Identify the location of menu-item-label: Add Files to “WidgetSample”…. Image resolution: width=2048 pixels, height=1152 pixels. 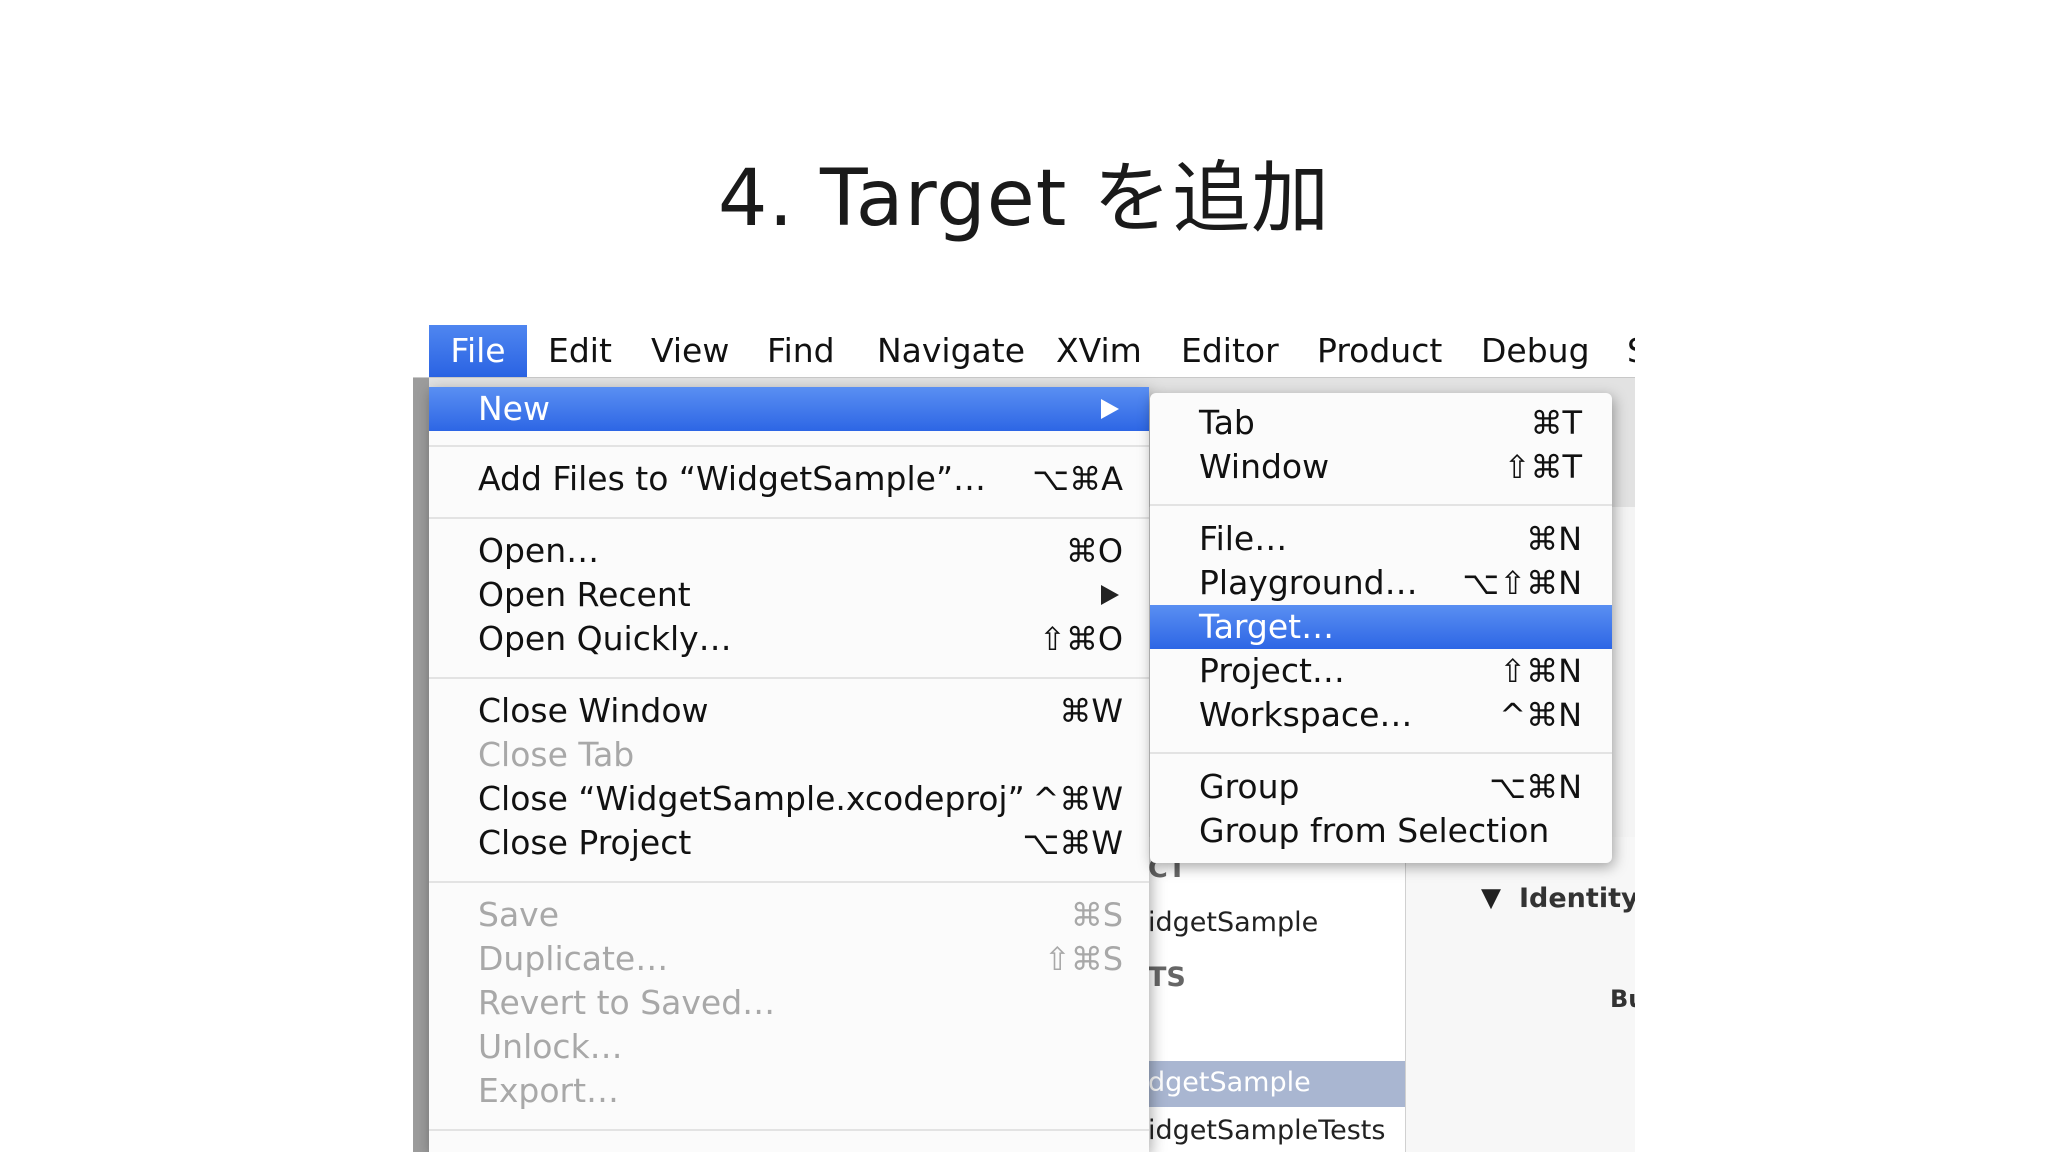
(732, 478).